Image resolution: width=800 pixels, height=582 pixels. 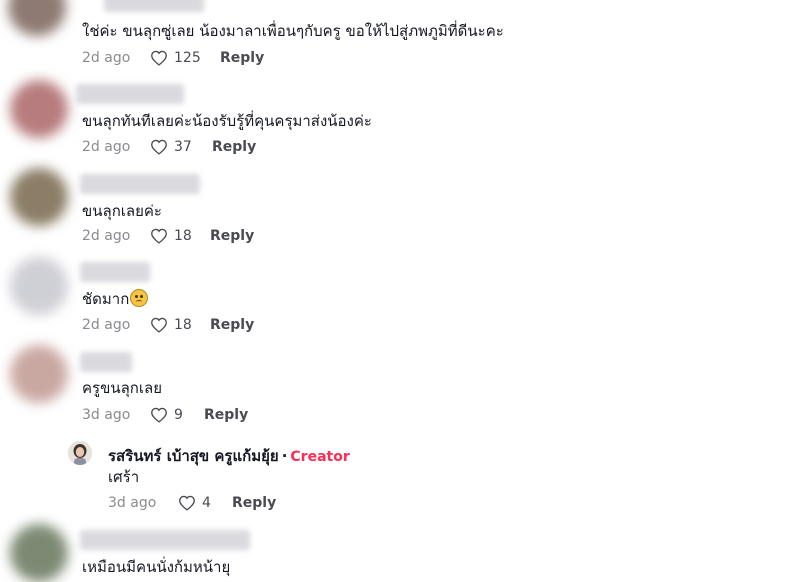 I want to click on comment-meta: 2d ago 37 Reply, so click(x=169, y=147).